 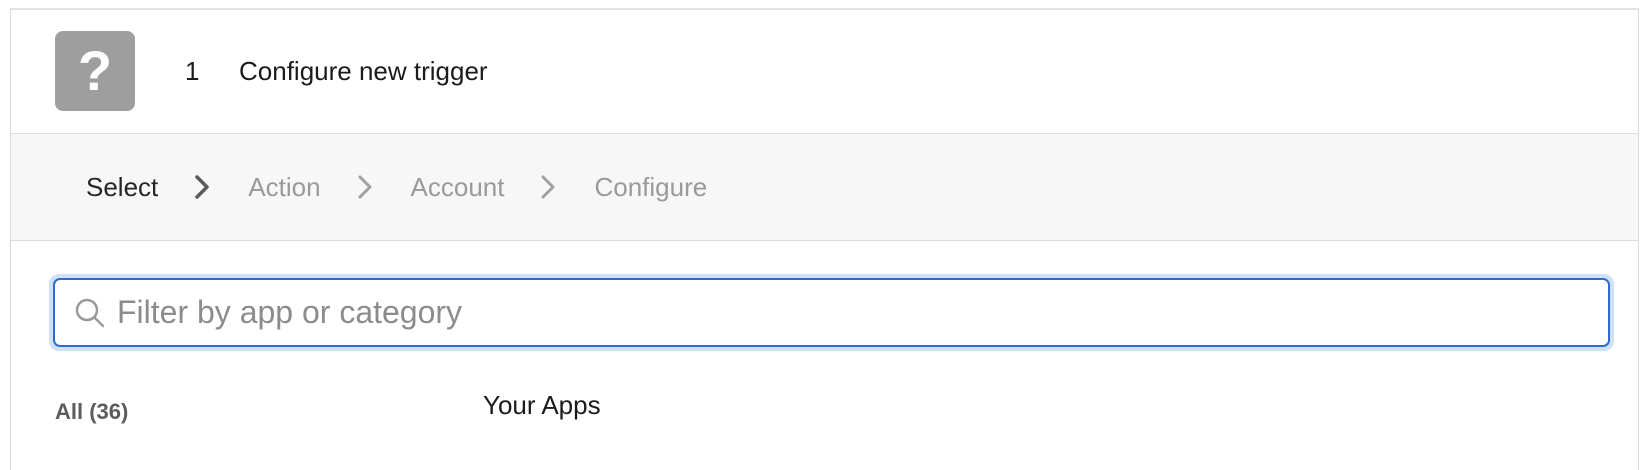 I want to click on question-mark-icon: ?, so click(x=95, y=71).